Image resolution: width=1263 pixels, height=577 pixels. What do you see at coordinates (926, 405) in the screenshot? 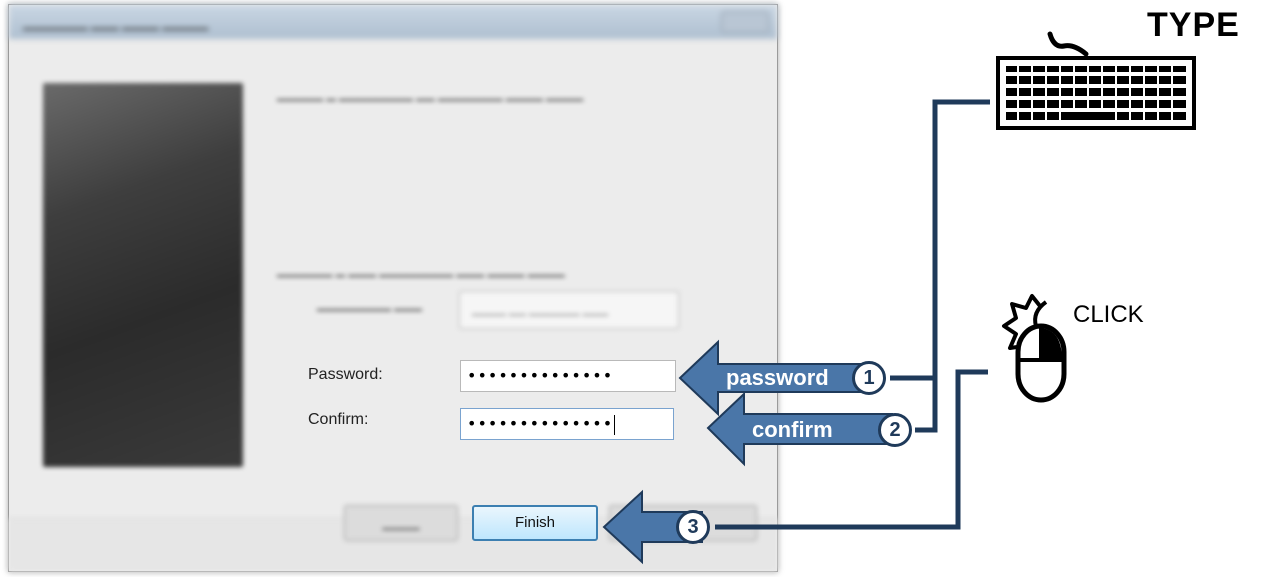
I see `connector-type-to-confirm` at bounding box center [926, 405].